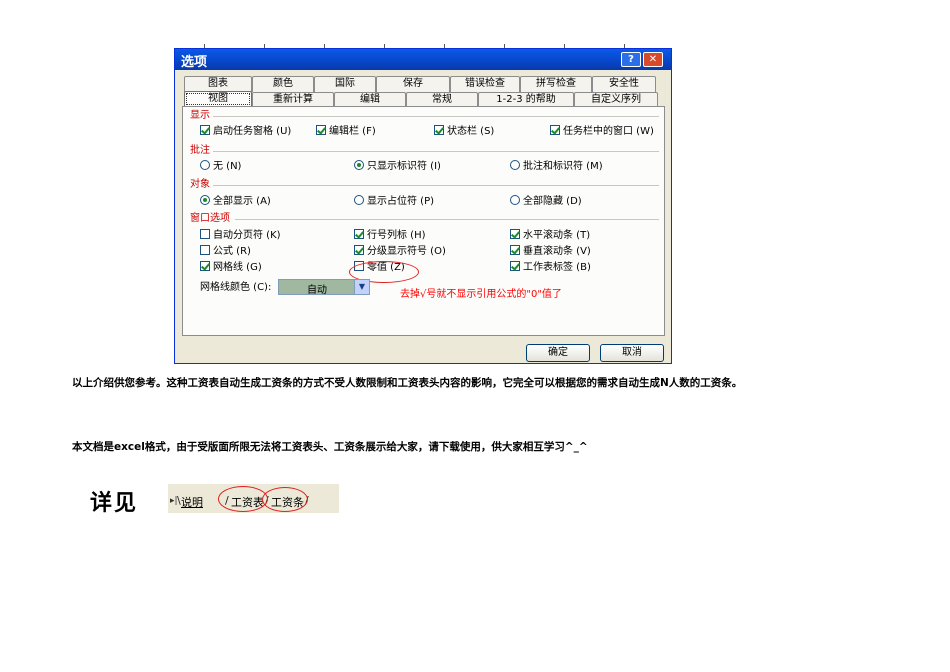  I want to click on option-objects-placeholders: 显示占位符 (P), so click(394, 201).